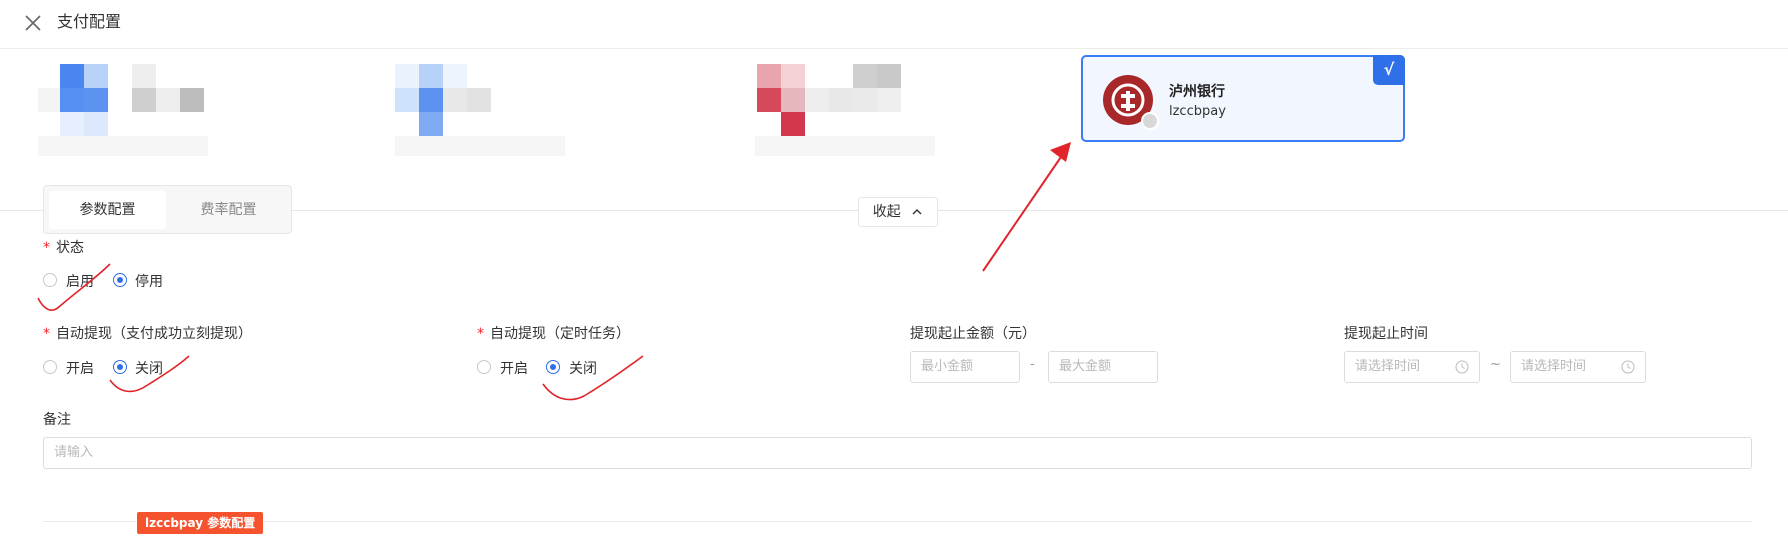 This screenshot has width=1788, height=544. I want to click on scheduled-on-radio, so click(484, 367).